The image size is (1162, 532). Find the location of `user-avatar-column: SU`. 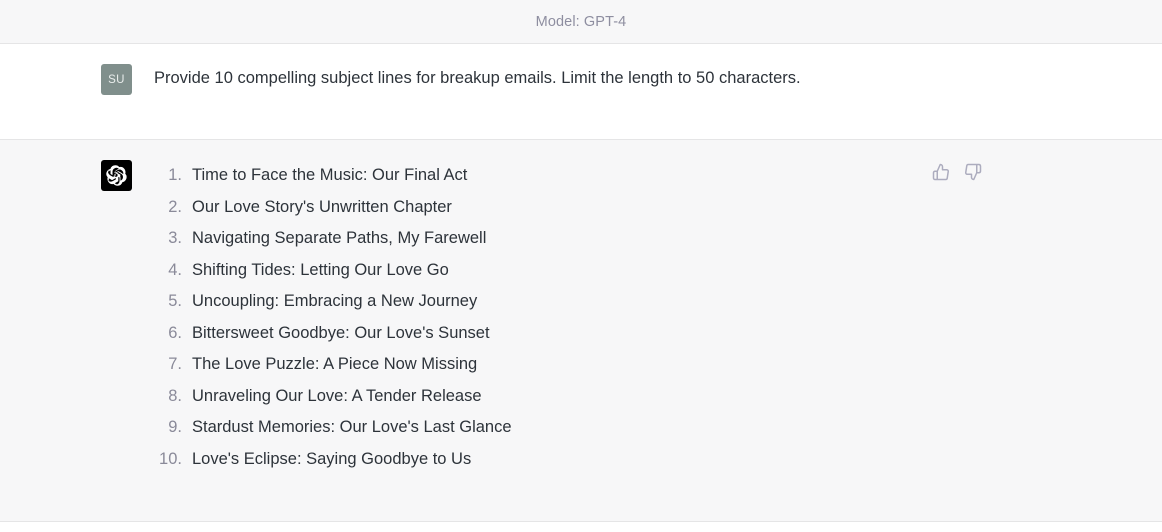

user-avatar-column: SU is located at coordinates (77, 91).